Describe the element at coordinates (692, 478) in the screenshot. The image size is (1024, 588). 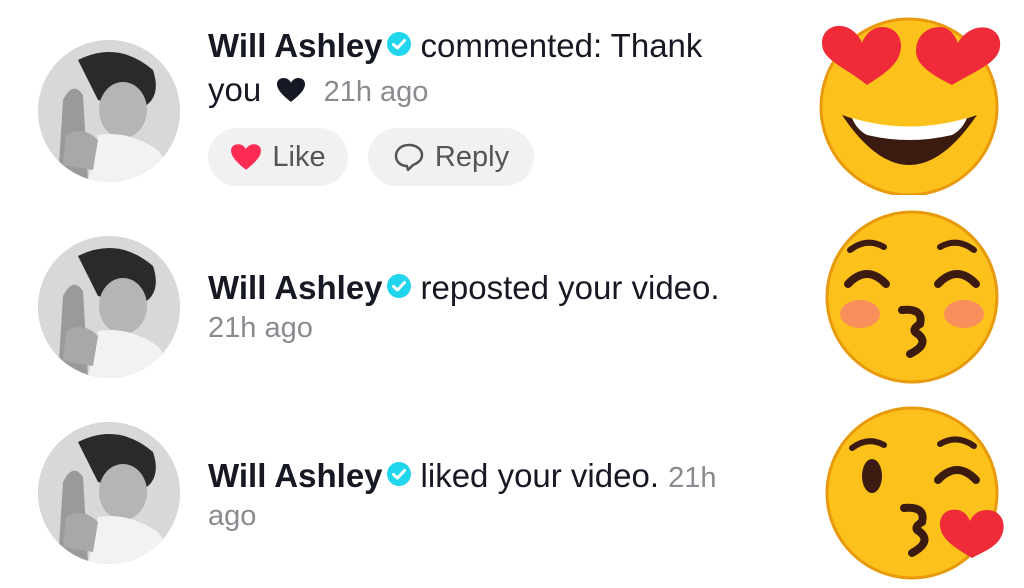
I see `timestamp-part1: 21h` at that location.